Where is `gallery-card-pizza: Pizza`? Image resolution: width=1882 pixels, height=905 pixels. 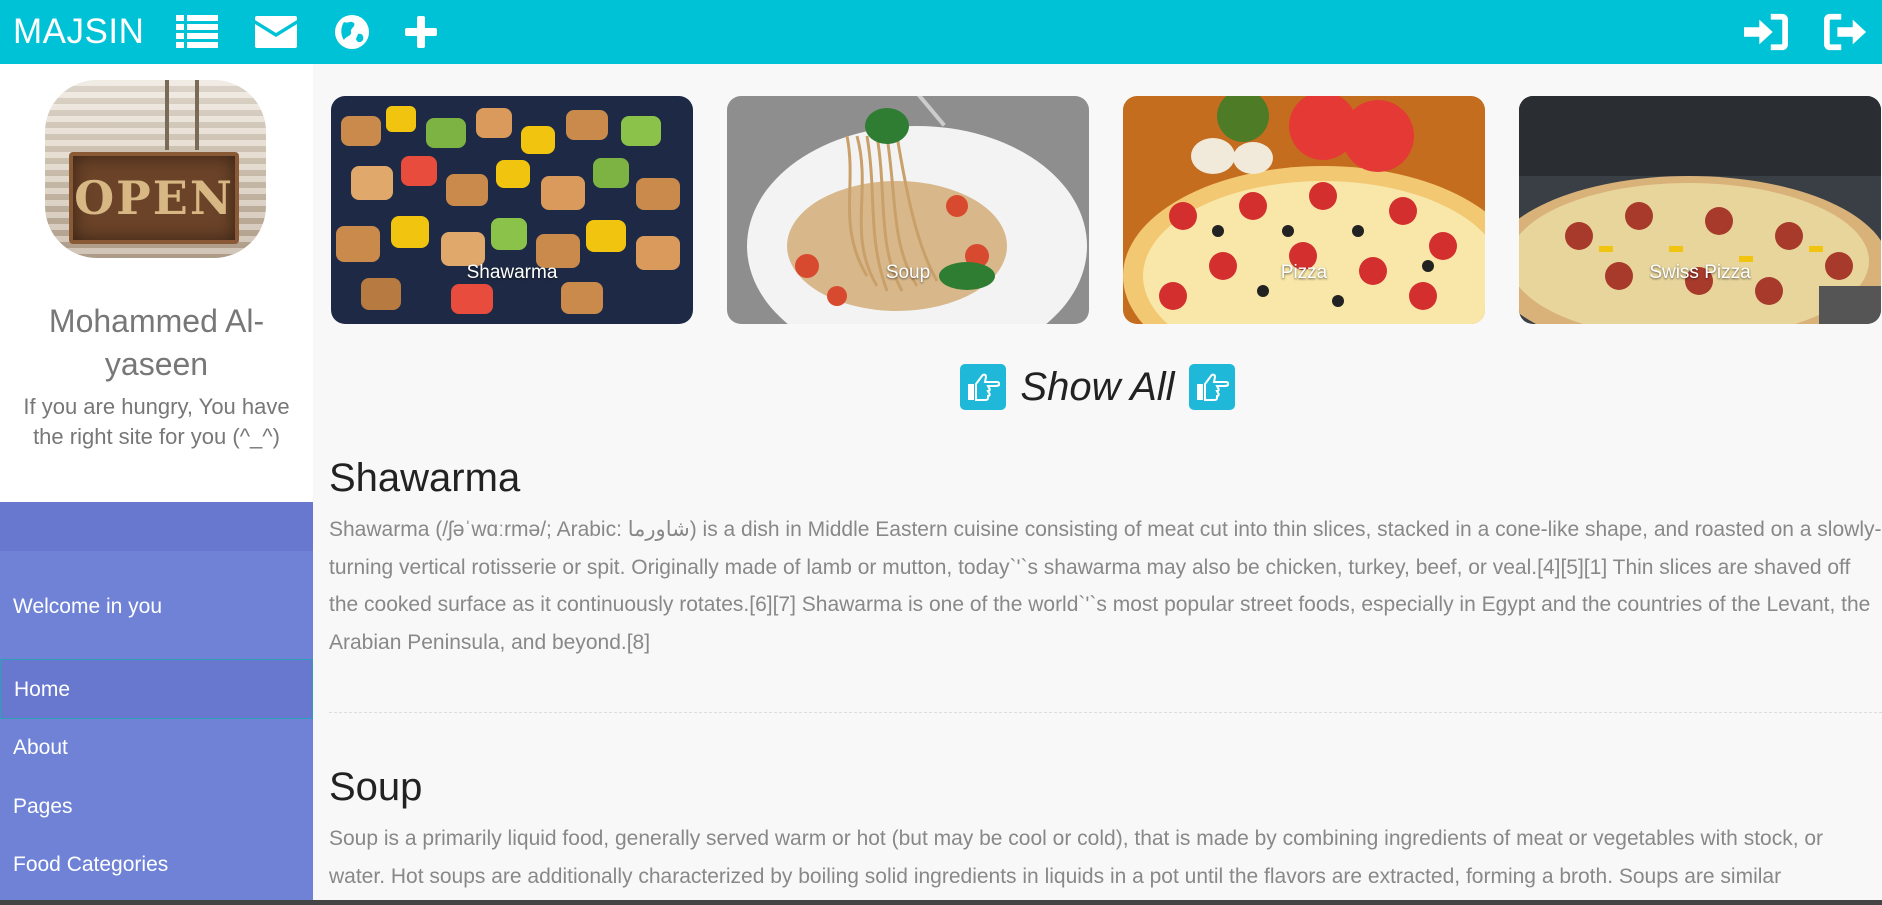 gallery-card-pizza: Pizza is located at coordinates (1304, 210).